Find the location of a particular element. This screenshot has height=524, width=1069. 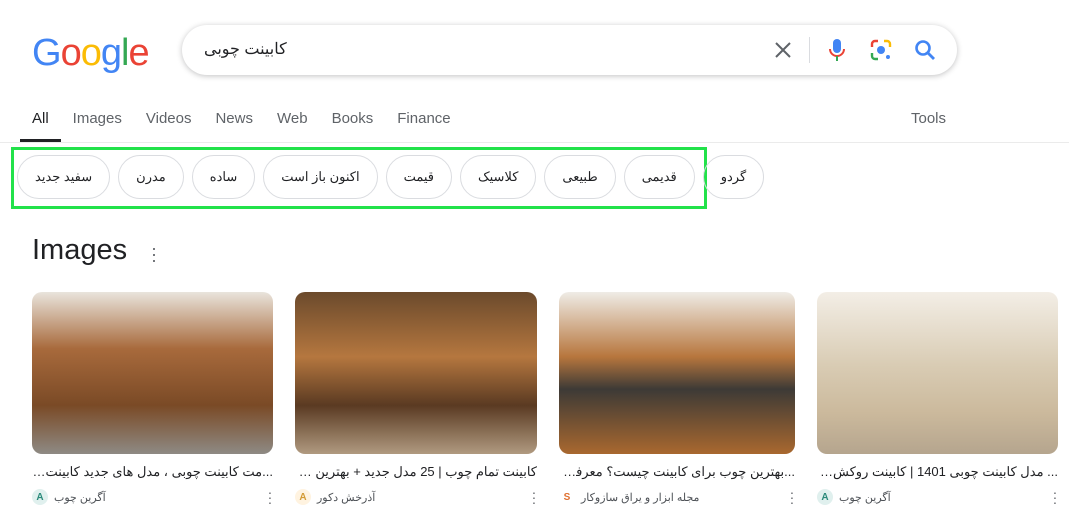

search-box: کابینت چوبی is located at coordinates (569, 50).